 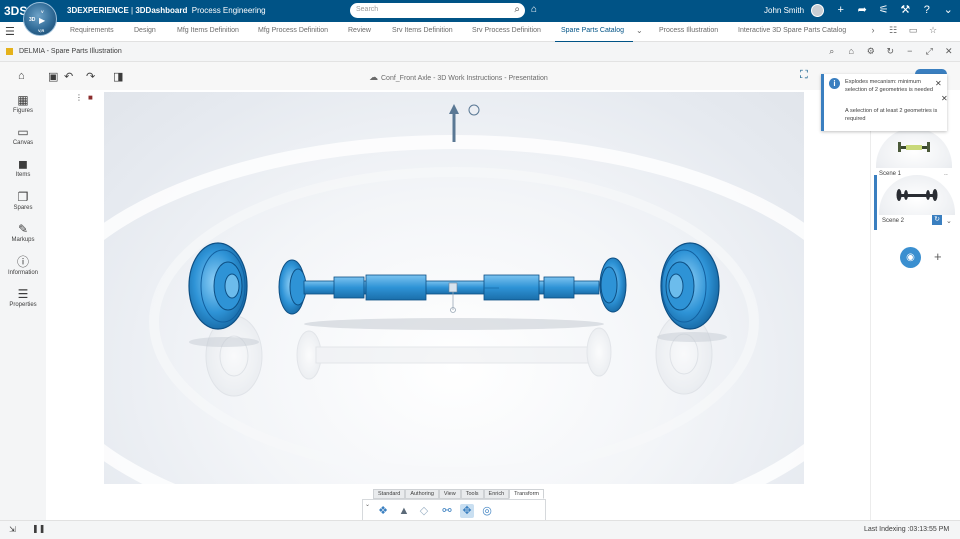 I want to click on sidebar-item-label: Properties, so click(x=23, y=305).